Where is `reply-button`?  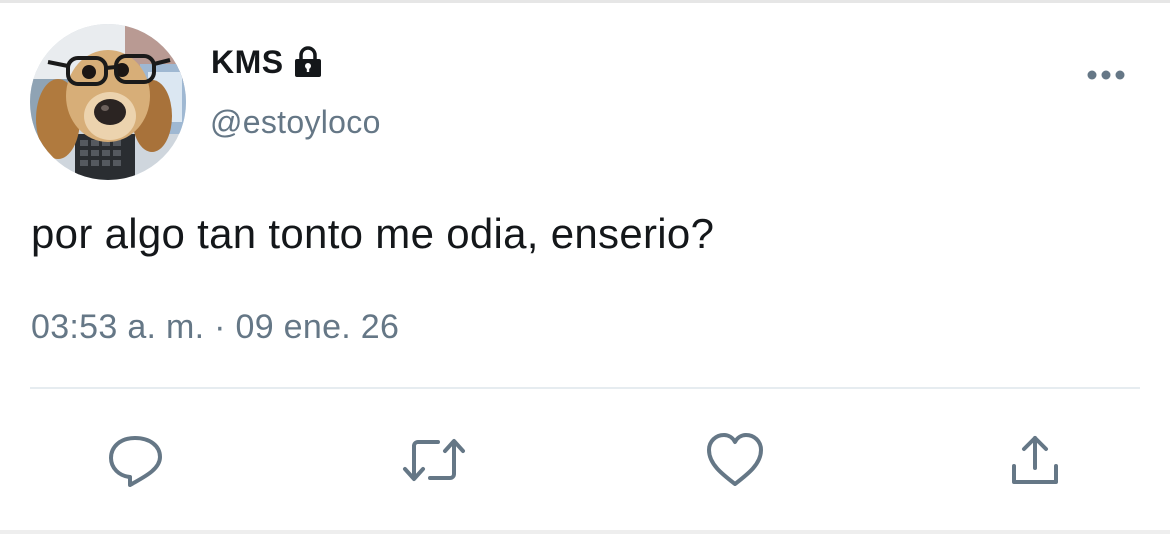 reply-button is located at coordinates (136, 460).